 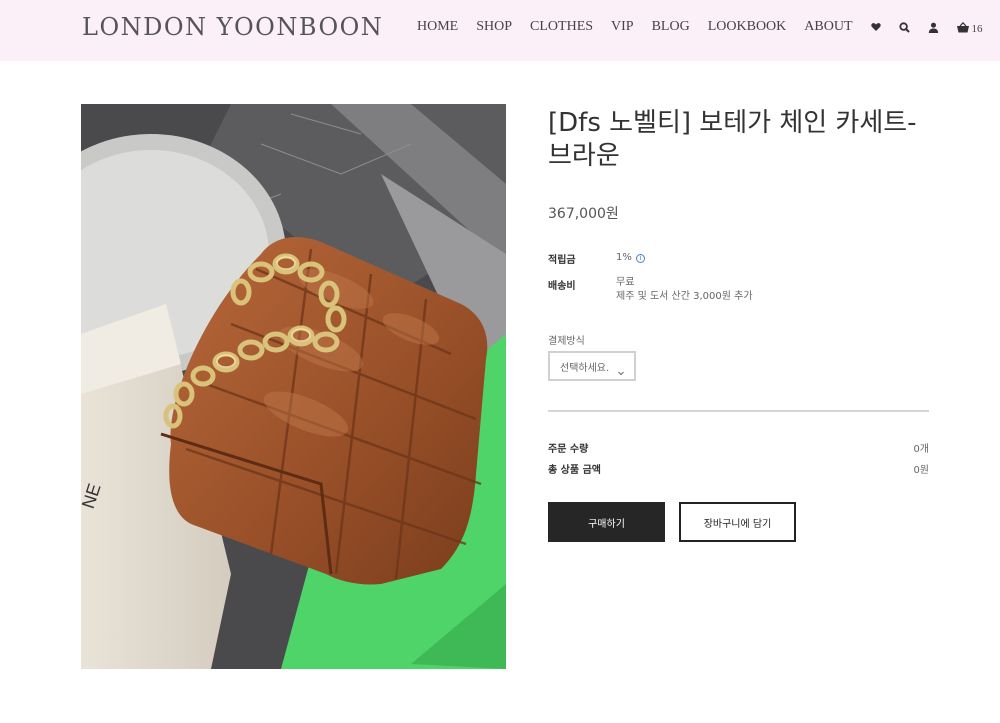 I want to click on heart-icon, so click(x=875, y=27).